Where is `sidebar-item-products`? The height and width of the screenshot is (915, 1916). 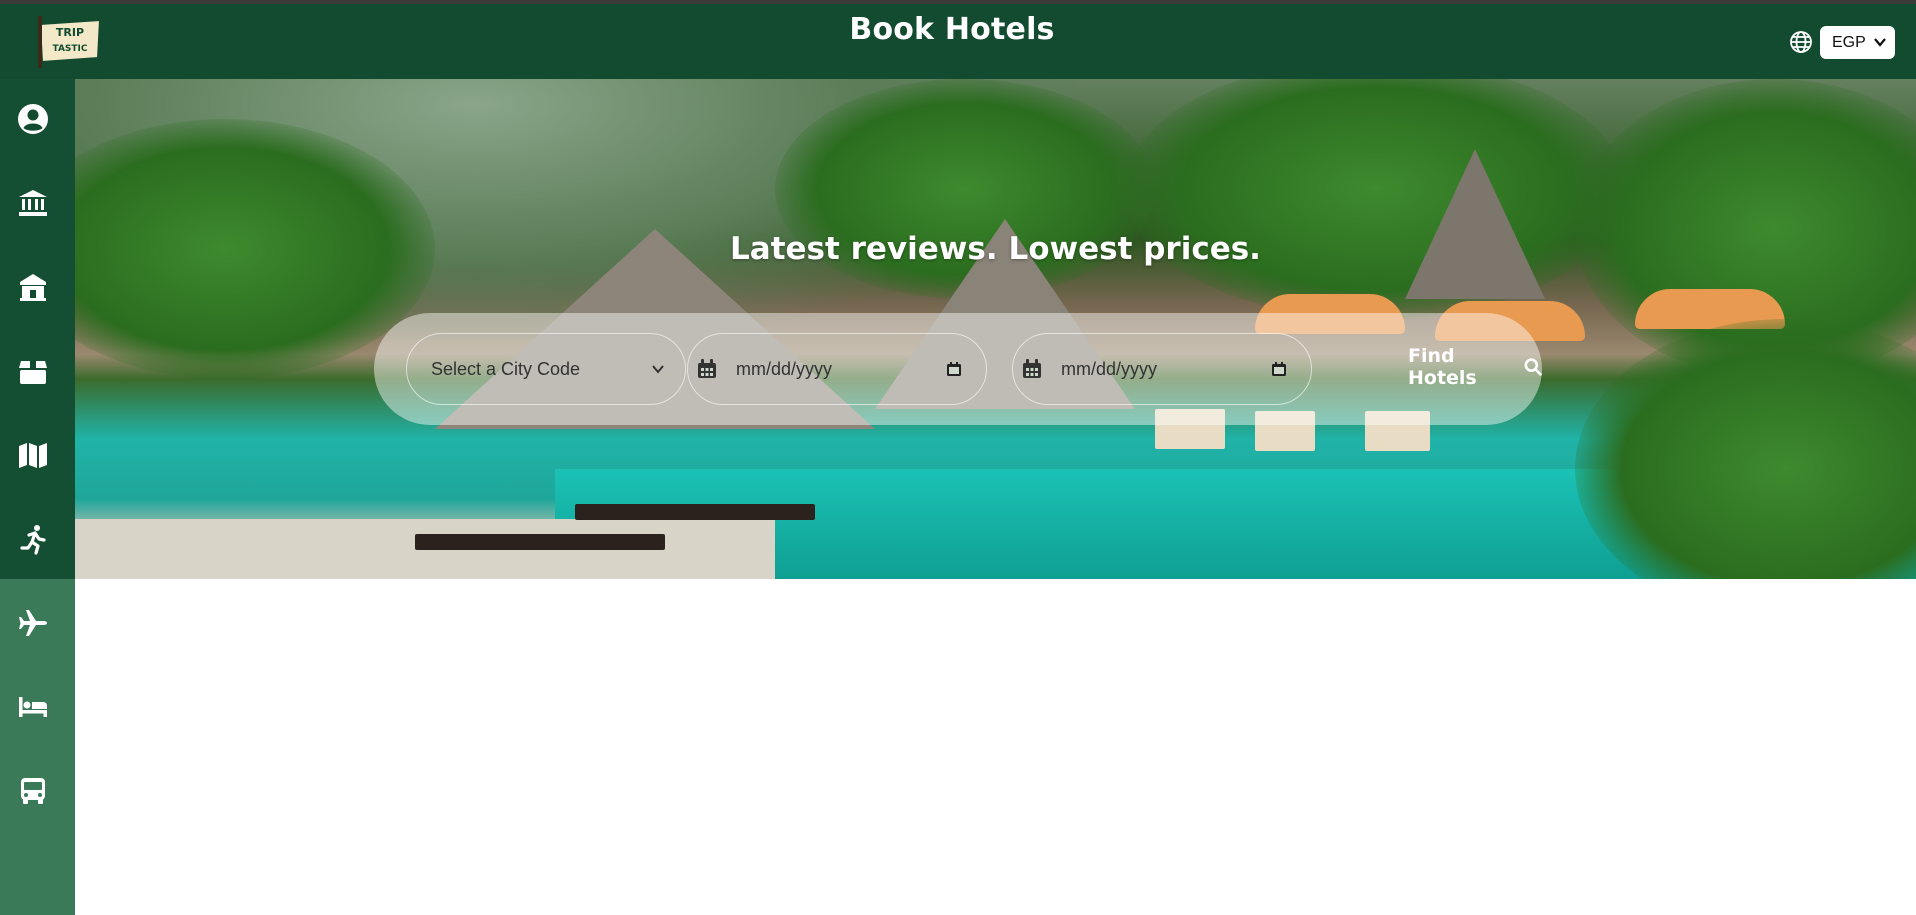 sidebar-item-products is located at coordinates (33, 371).